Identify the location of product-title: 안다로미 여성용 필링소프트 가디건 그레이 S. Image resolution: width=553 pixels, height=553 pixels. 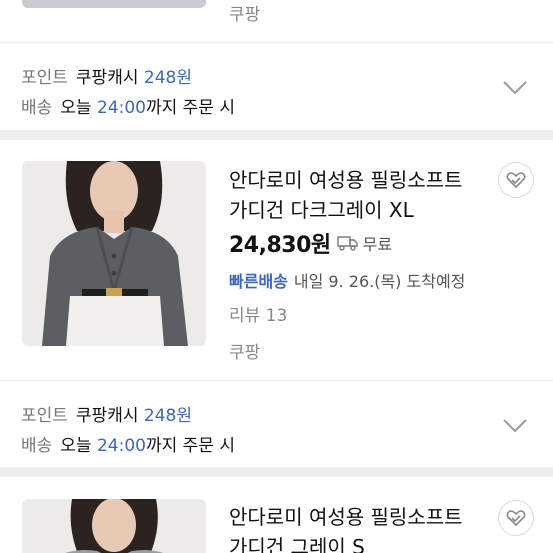
(351, 527).